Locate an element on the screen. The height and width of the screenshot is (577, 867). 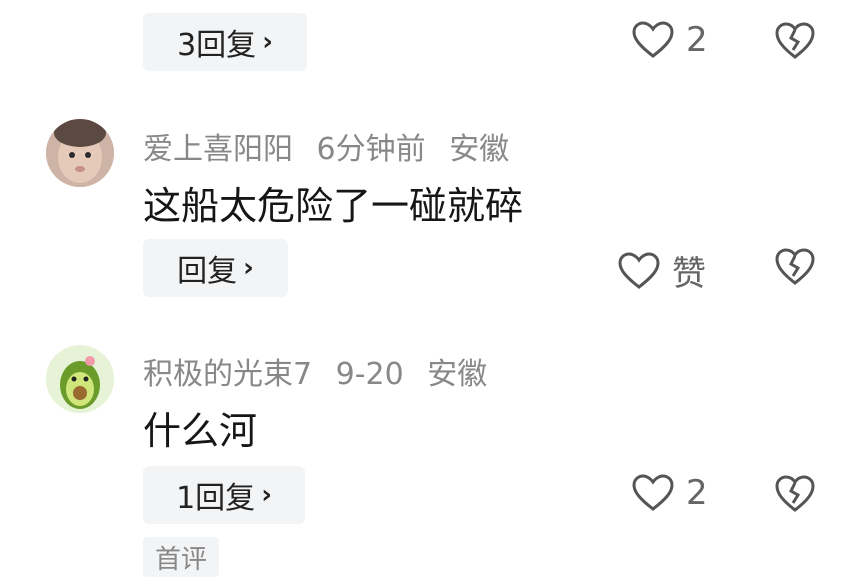
reply-button: 3回复 › is located at coordinates (225, 42).